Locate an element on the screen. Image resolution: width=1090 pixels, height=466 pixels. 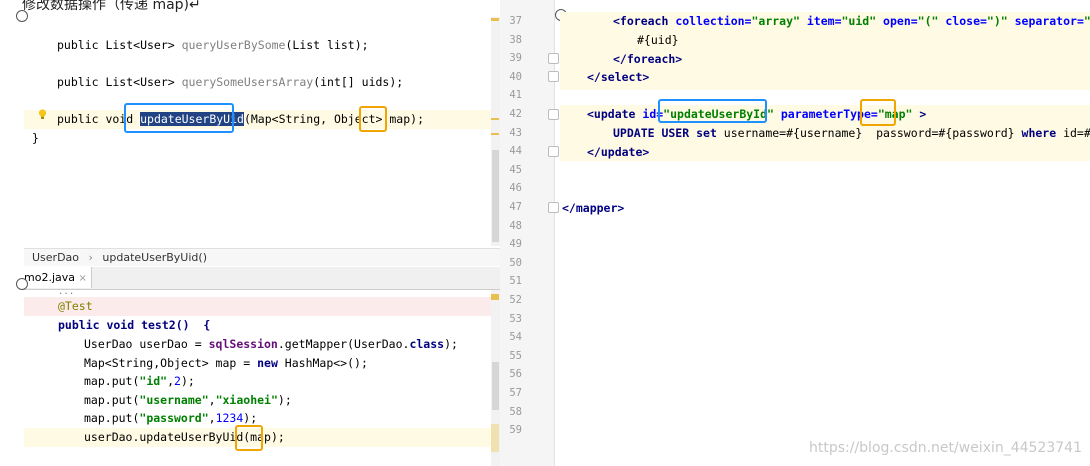
attr: open= is located at coordinates (897, 21).